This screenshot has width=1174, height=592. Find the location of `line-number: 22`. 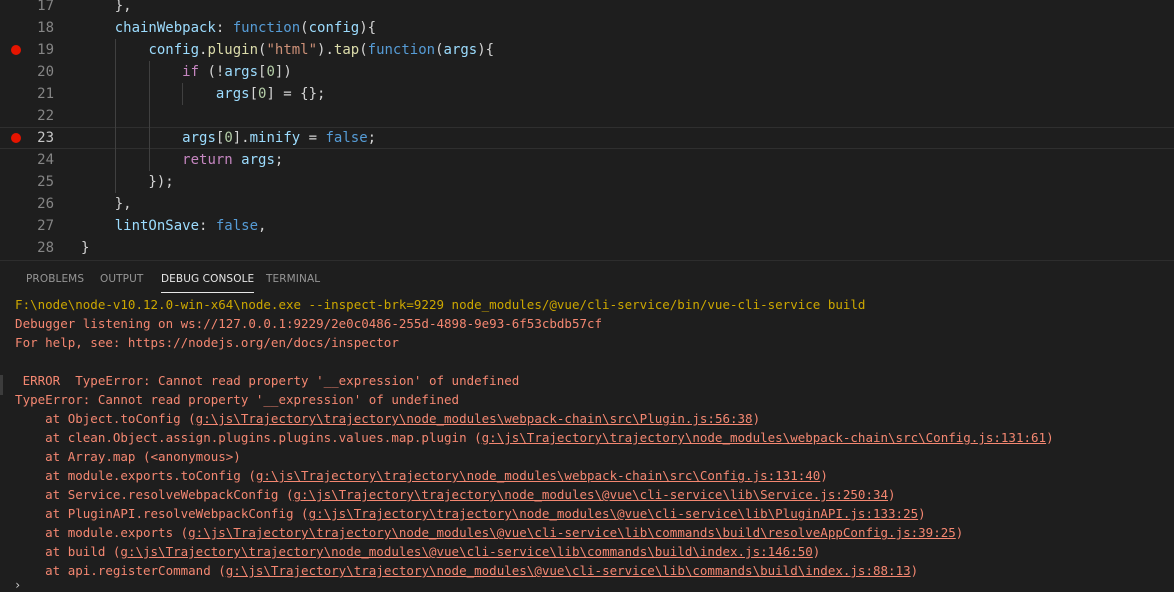

line-number: 22 is located at coordinates (45, 116).